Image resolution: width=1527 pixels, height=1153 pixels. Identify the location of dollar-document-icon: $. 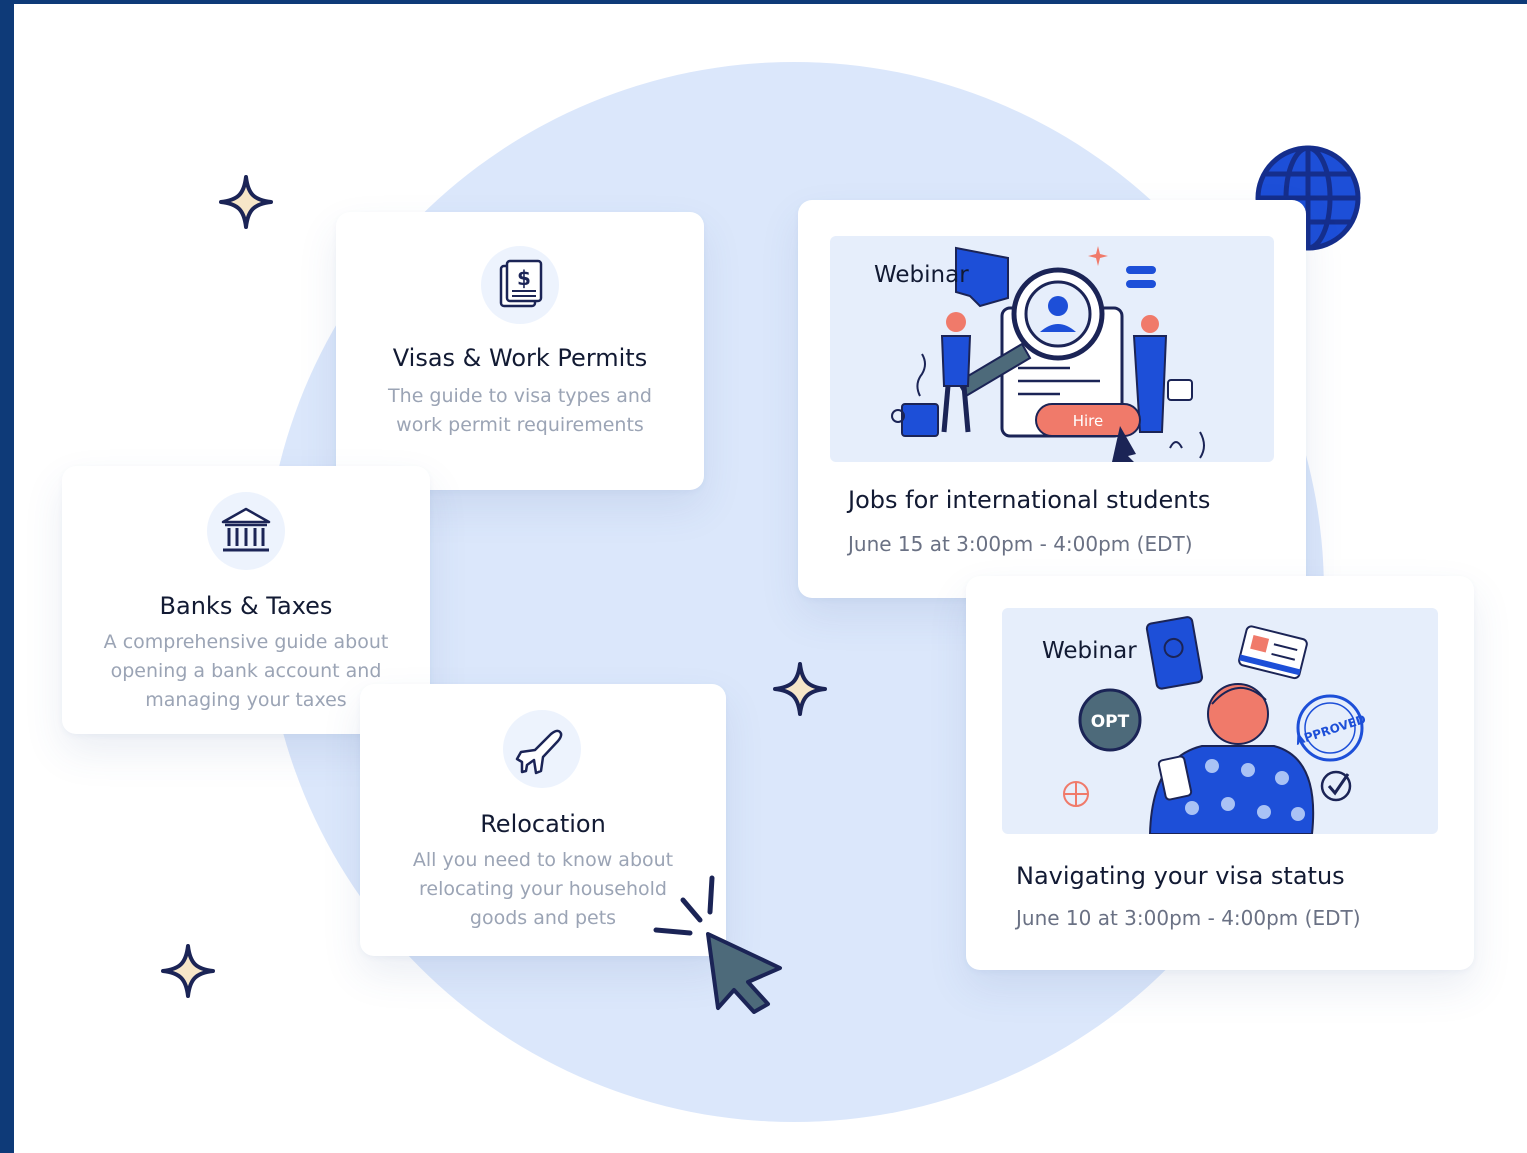
(520, 285).